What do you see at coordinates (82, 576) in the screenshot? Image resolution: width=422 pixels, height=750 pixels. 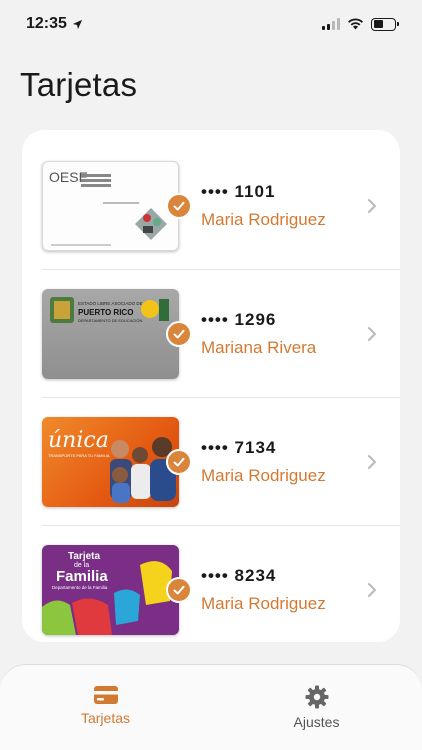 I see `familia-line3: Familia` at bounding box center [82, 576].